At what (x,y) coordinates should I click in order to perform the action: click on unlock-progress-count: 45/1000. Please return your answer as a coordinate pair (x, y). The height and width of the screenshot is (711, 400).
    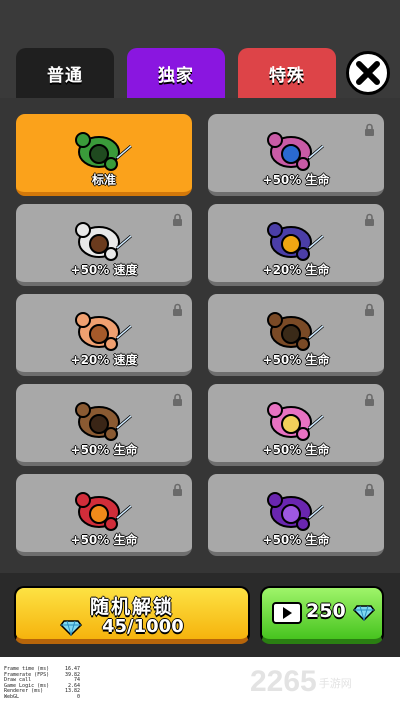
    Looking at the image, I should click on (143, 626).